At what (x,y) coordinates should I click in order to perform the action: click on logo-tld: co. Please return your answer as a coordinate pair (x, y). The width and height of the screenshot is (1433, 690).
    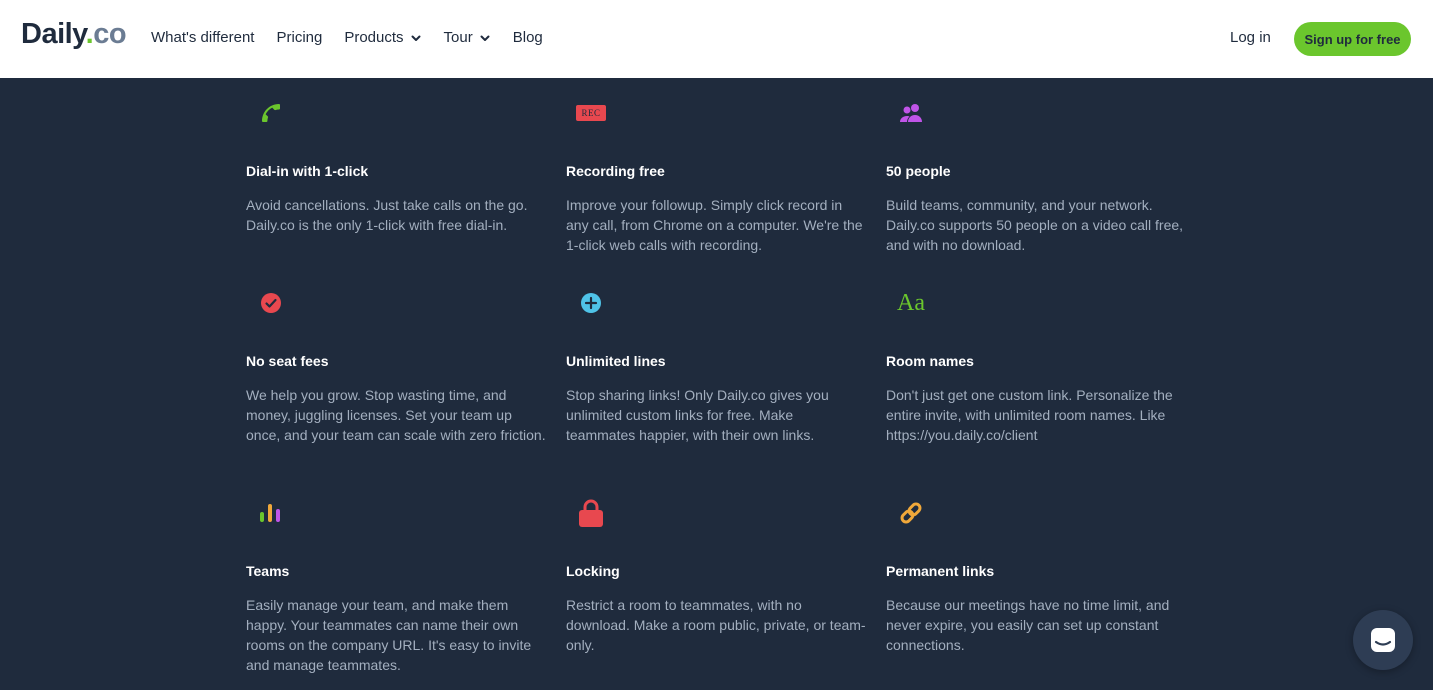
    Looking at the image, I should click on (110, 34).